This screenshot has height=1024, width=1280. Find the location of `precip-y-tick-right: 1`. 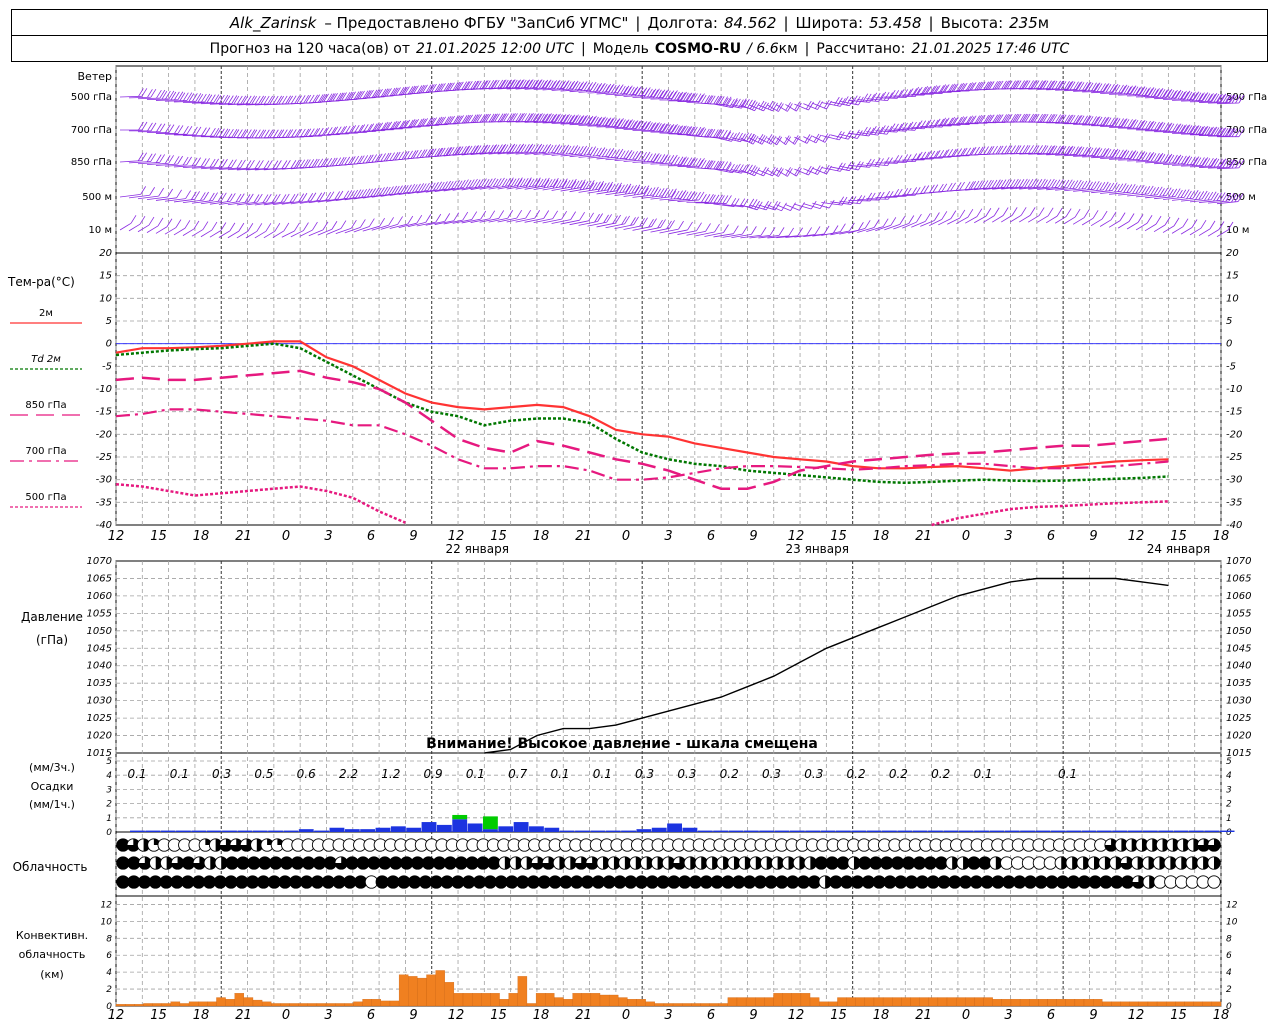

precip-y-tick-right: 1 is located at coordinates (1229, 819).